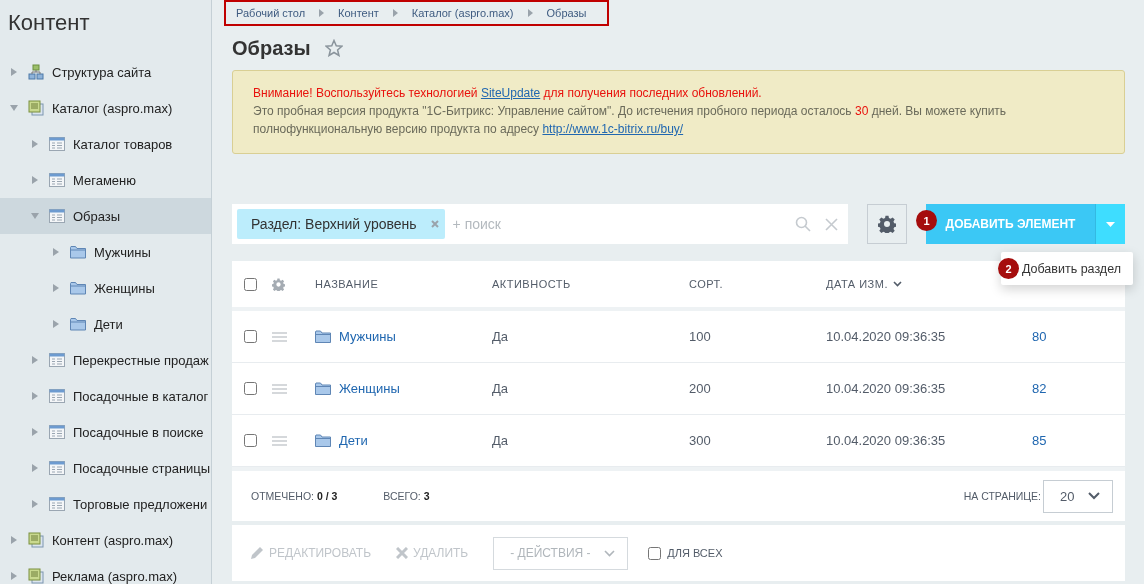  What do you see at coordinates (590, 284) in the screenshot?
I see `column-header: АКТИВНОСТЬ` at bounding box center [590, 284].